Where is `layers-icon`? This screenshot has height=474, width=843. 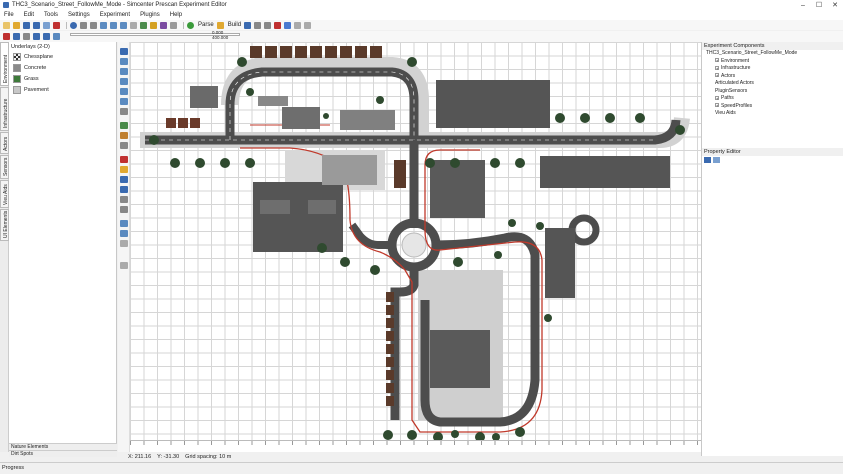
layers-icon is located at coordinates (153, 25).